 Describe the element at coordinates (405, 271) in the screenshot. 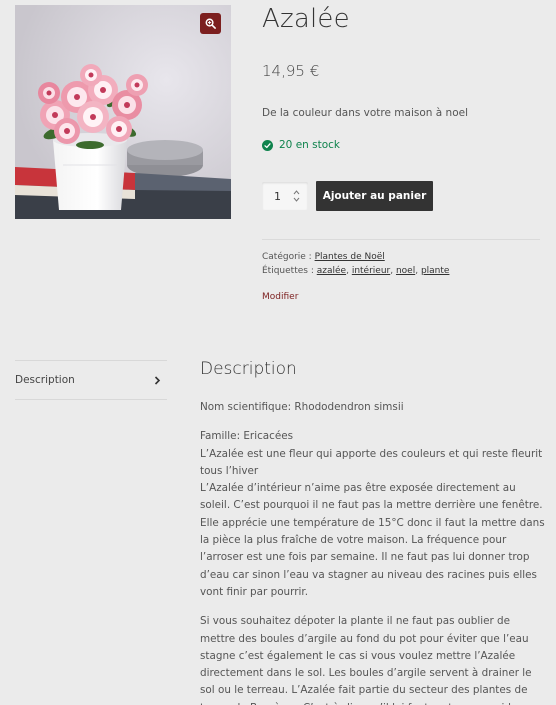

I see `tag-link: noel` at that location.